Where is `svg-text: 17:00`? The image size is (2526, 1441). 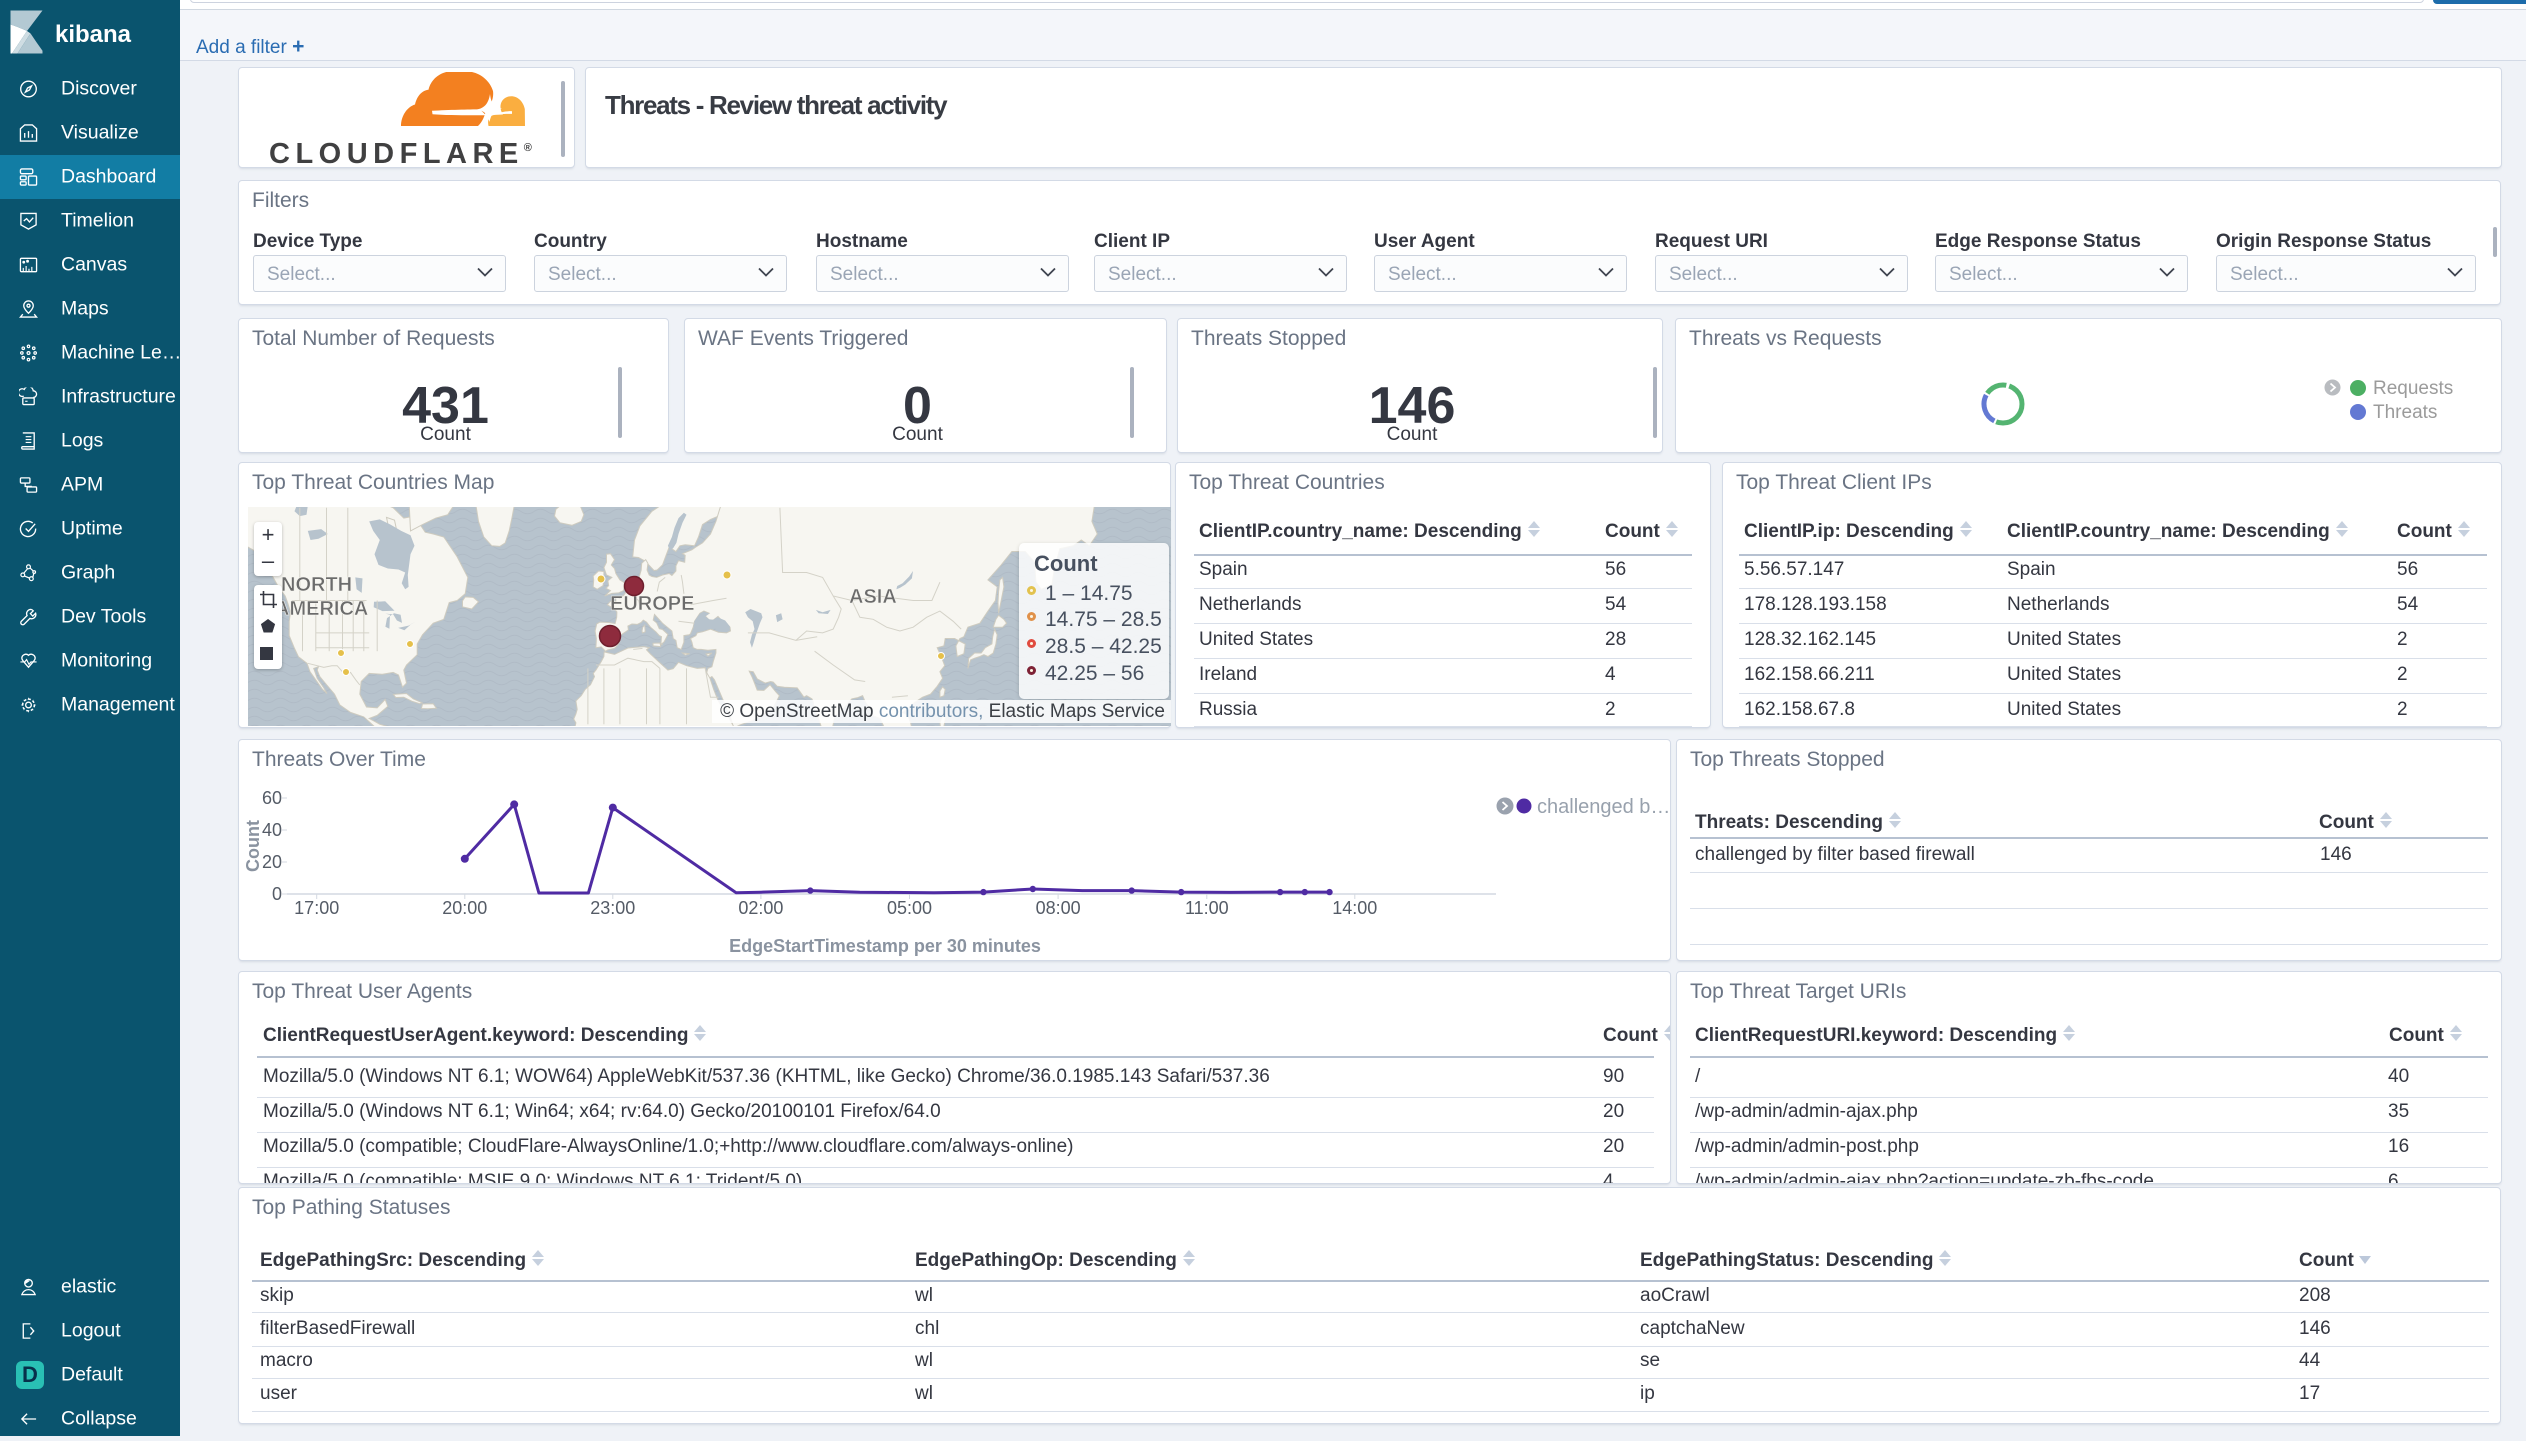 svg-text: 17:00 is located at coordinates (316, 908).